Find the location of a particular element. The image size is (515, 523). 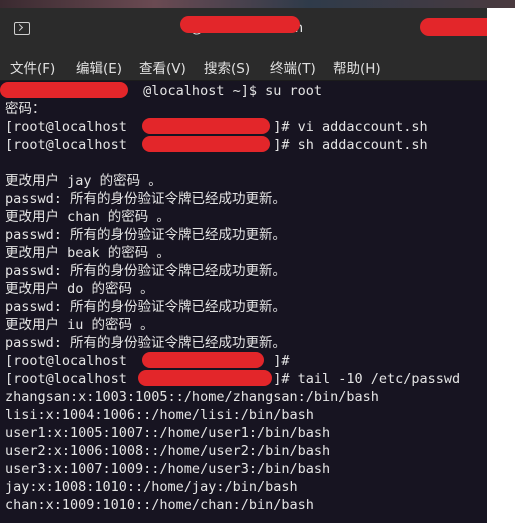

menu-search: 搜索(S) is located at coordinates (227, 67).